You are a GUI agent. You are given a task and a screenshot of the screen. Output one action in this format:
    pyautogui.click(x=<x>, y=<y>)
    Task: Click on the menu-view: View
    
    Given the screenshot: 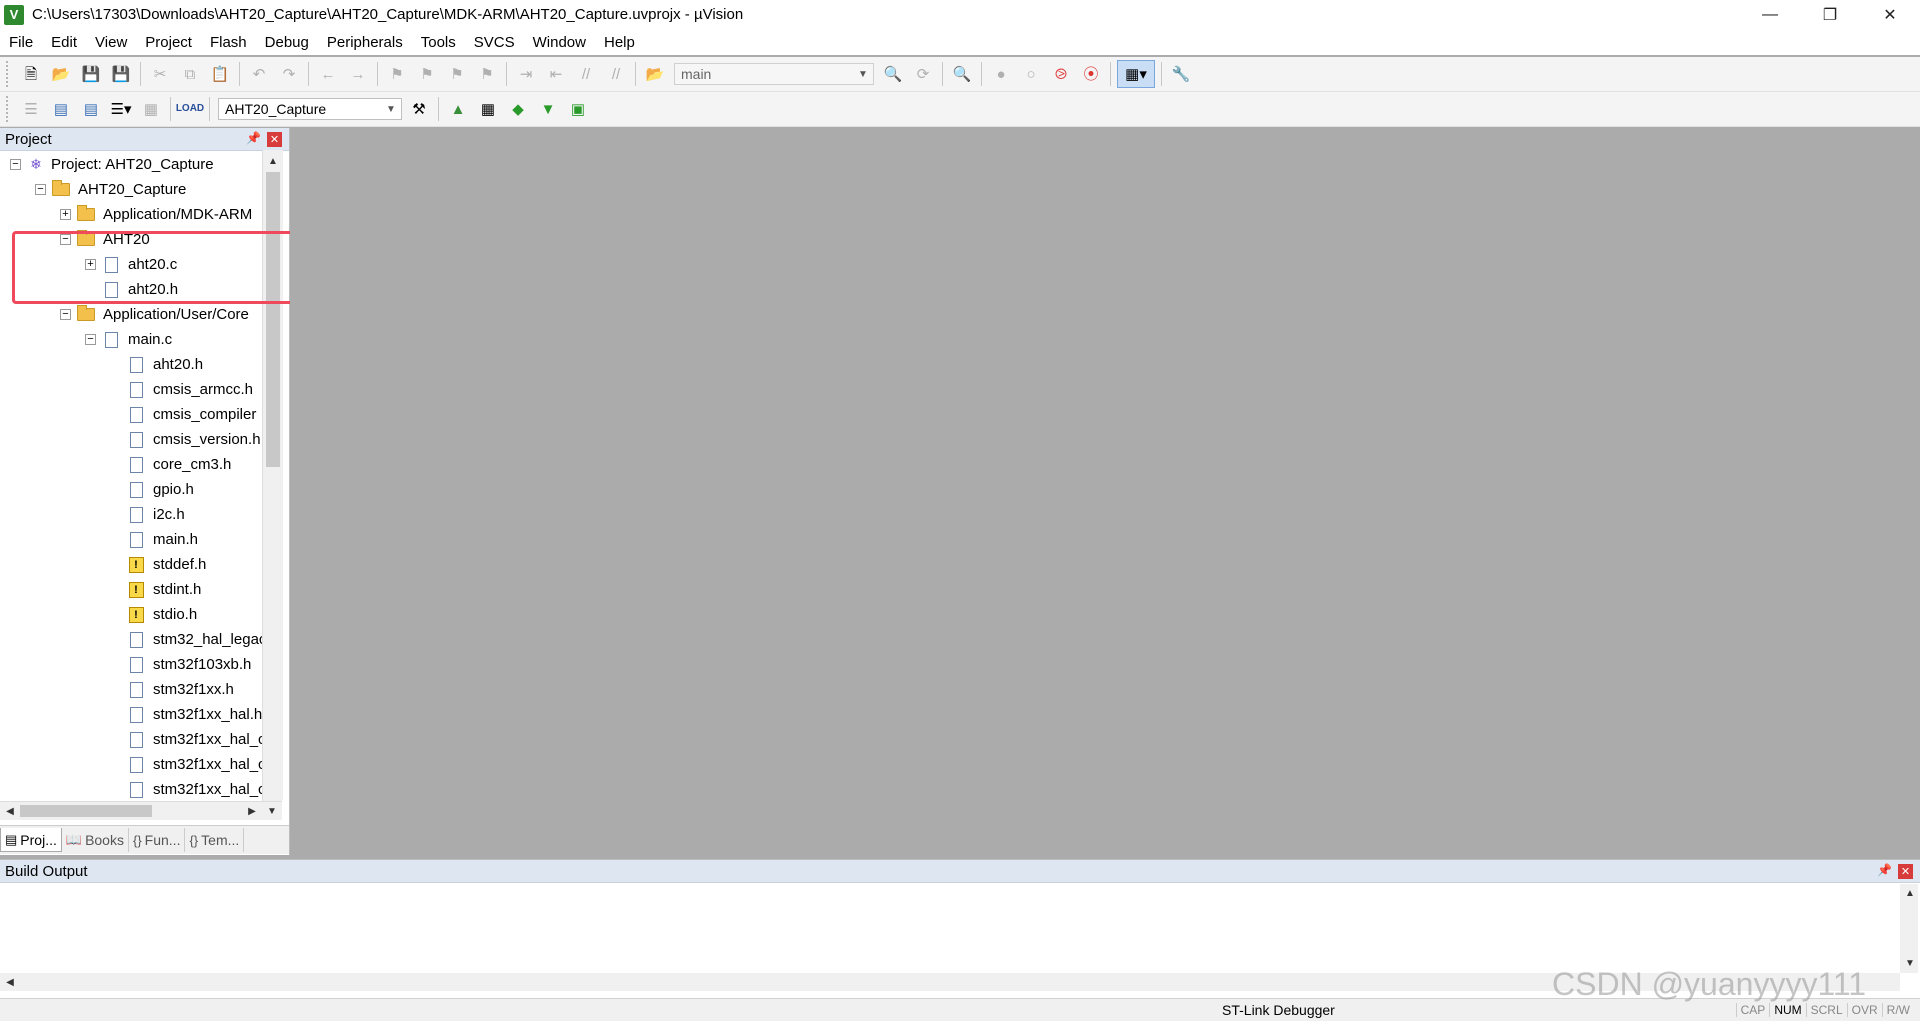 What is the action you would take?
    pyautogui.click(x=111, y=42)
    